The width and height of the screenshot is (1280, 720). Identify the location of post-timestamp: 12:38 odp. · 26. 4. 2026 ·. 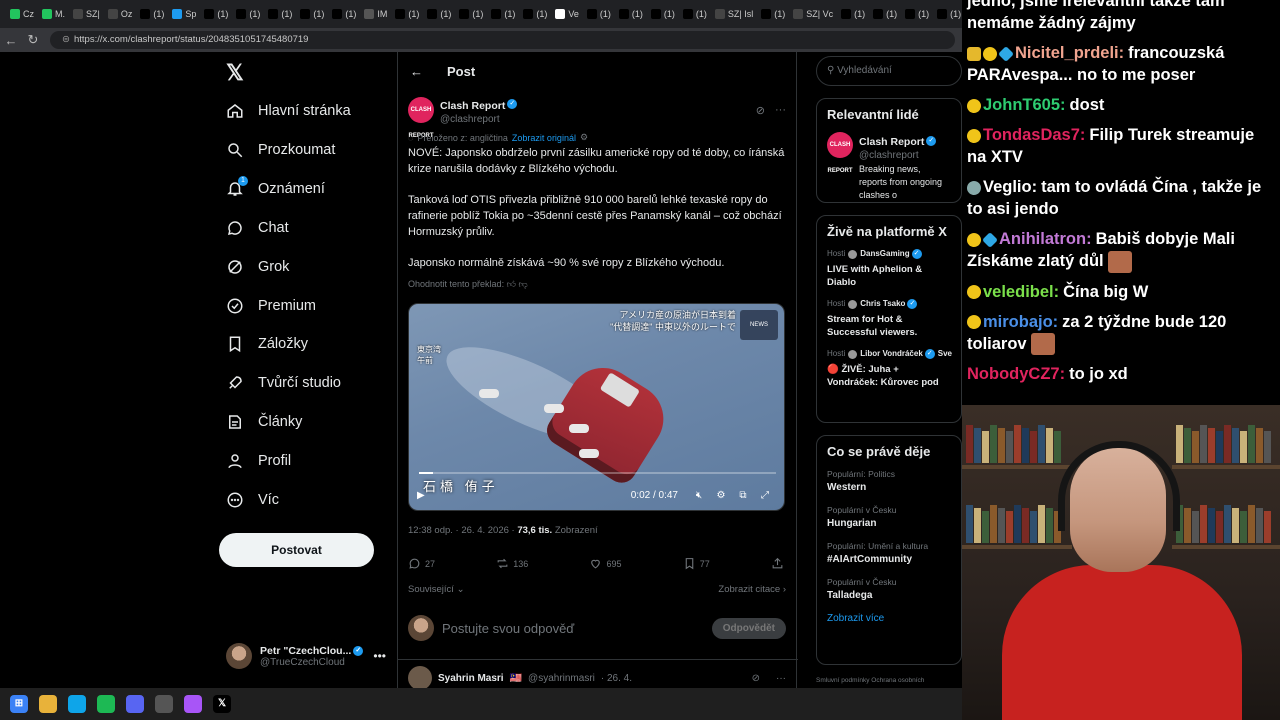
(461, 530).